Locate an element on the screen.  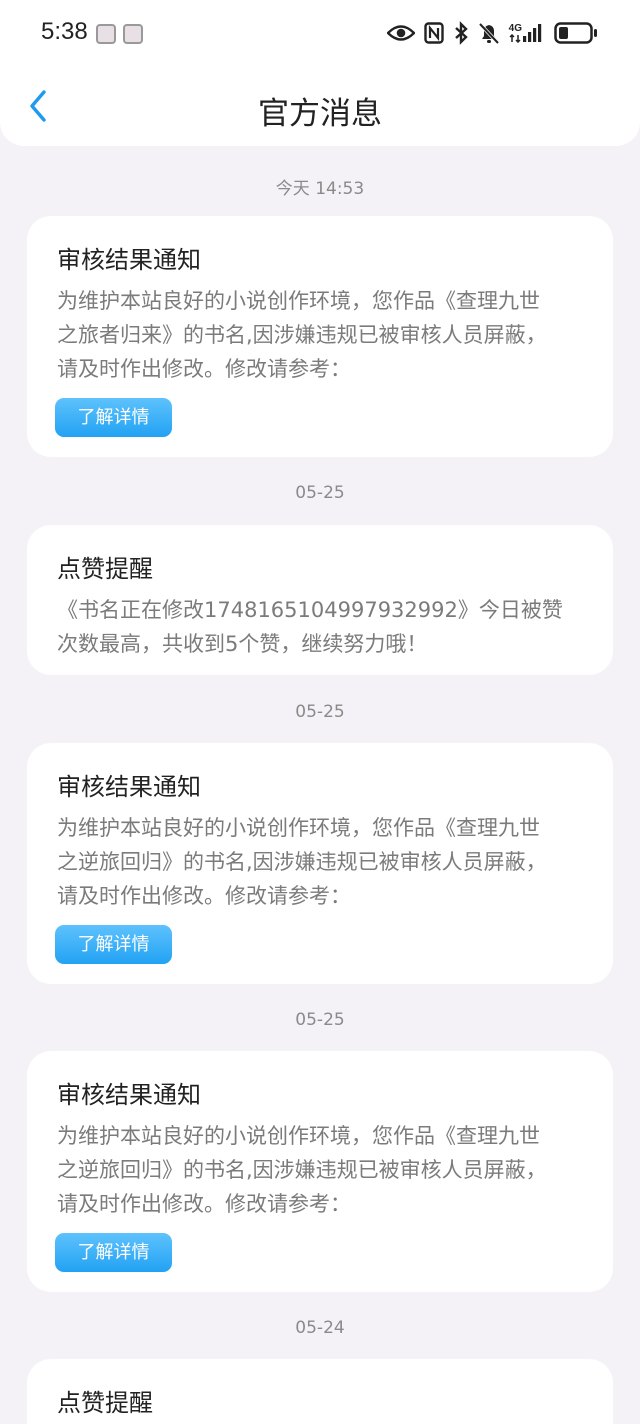
cellular-signal: 4G is located at coordinates (527, 33).